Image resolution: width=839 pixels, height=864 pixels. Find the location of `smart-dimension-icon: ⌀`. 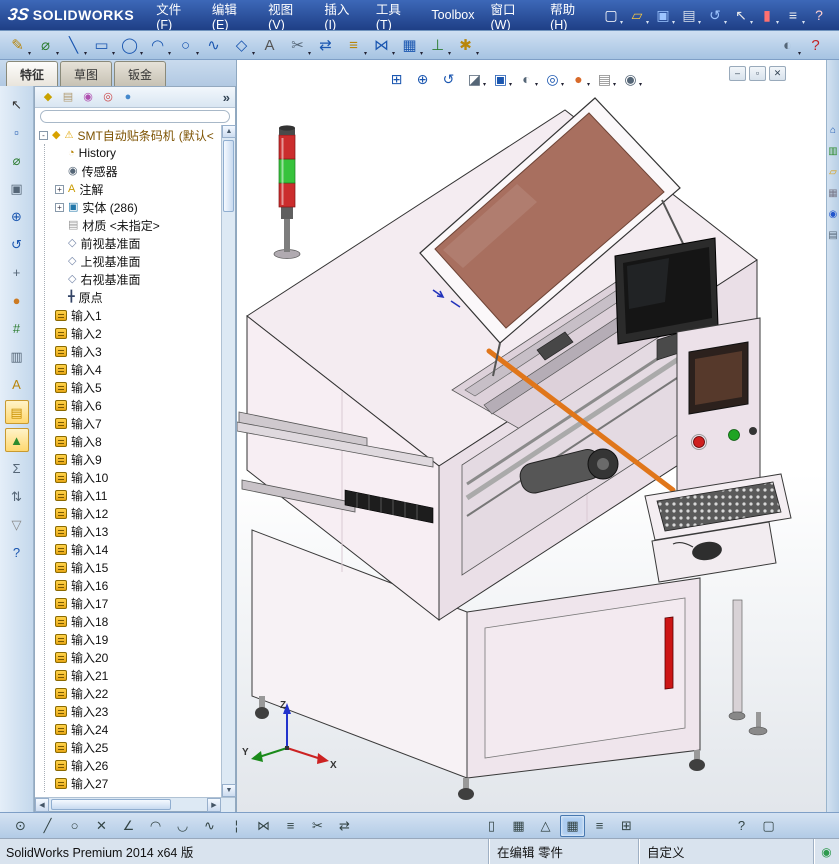

smart-dimension-icon: ⌀ is located at coordinates (45, 45).